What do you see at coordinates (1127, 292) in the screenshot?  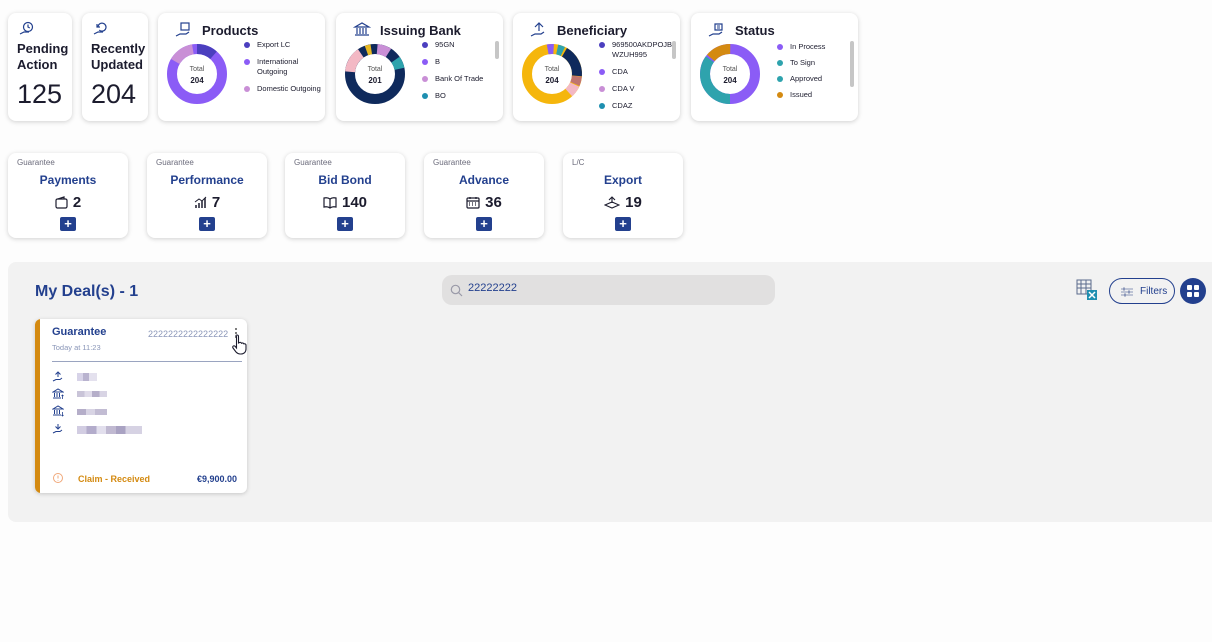 I see `filter-sliders-icon` at bounding box center [1127, 292].